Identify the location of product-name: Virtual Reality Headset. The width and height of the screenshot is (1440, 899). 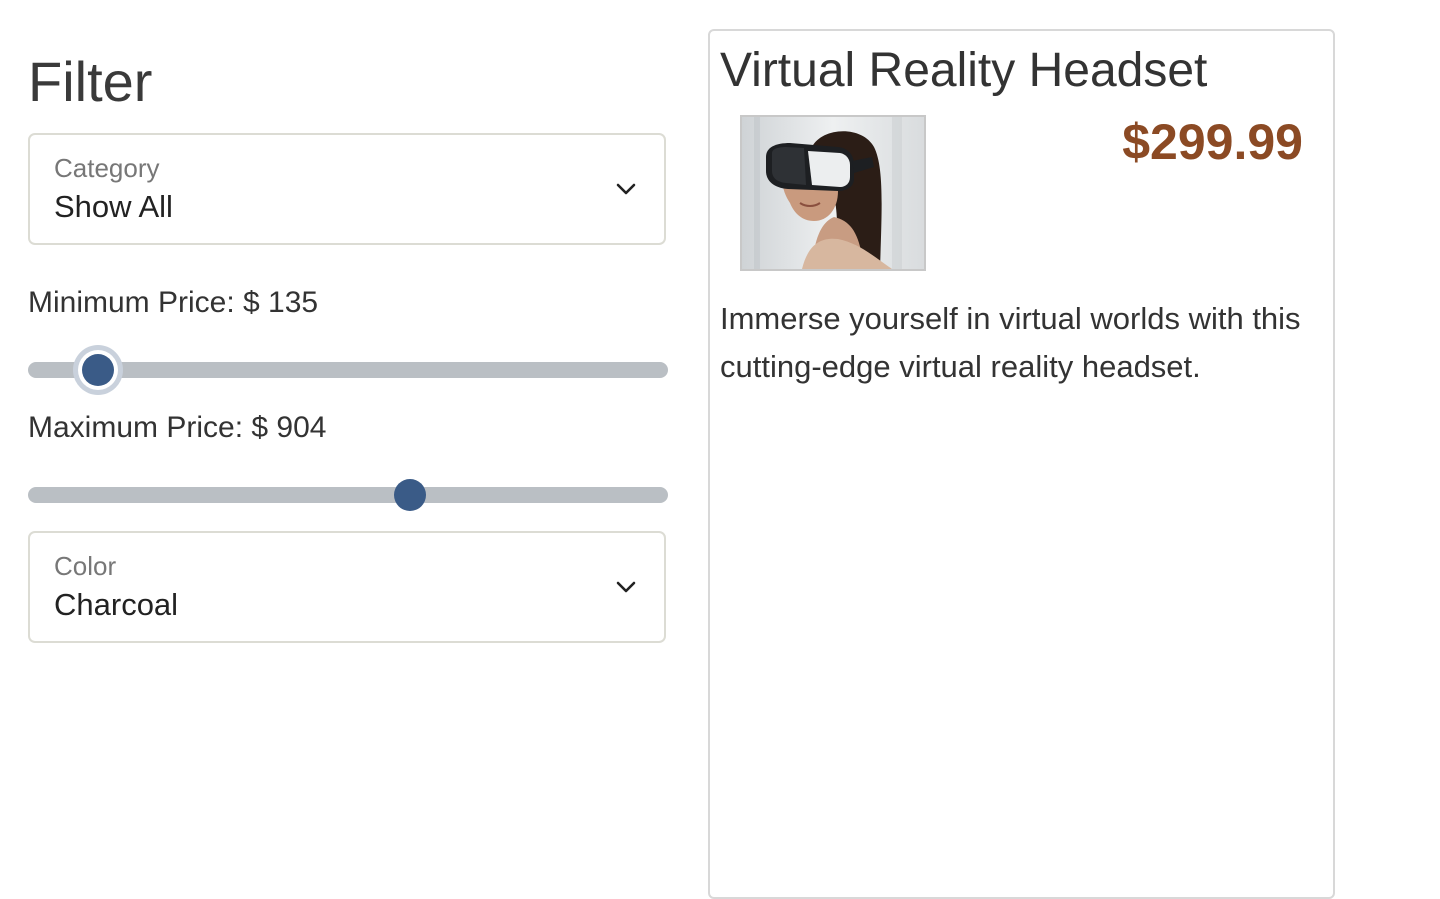
(964, 70).